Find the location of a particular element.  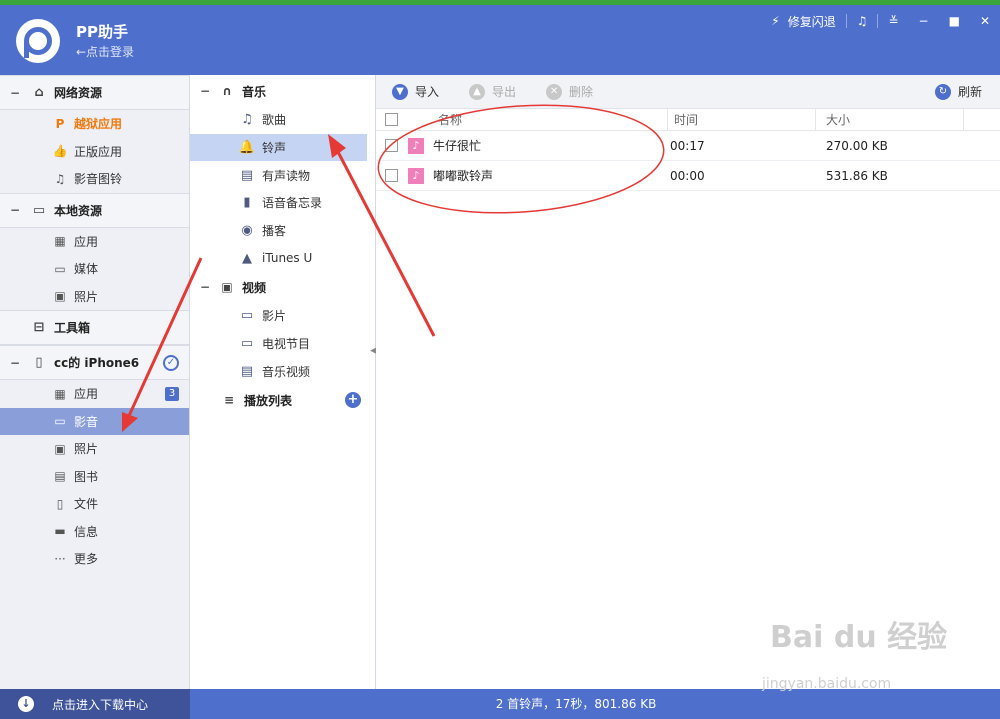

media-item-itunes-u: ▲ iTunes U is located at coordinates (282, 258).